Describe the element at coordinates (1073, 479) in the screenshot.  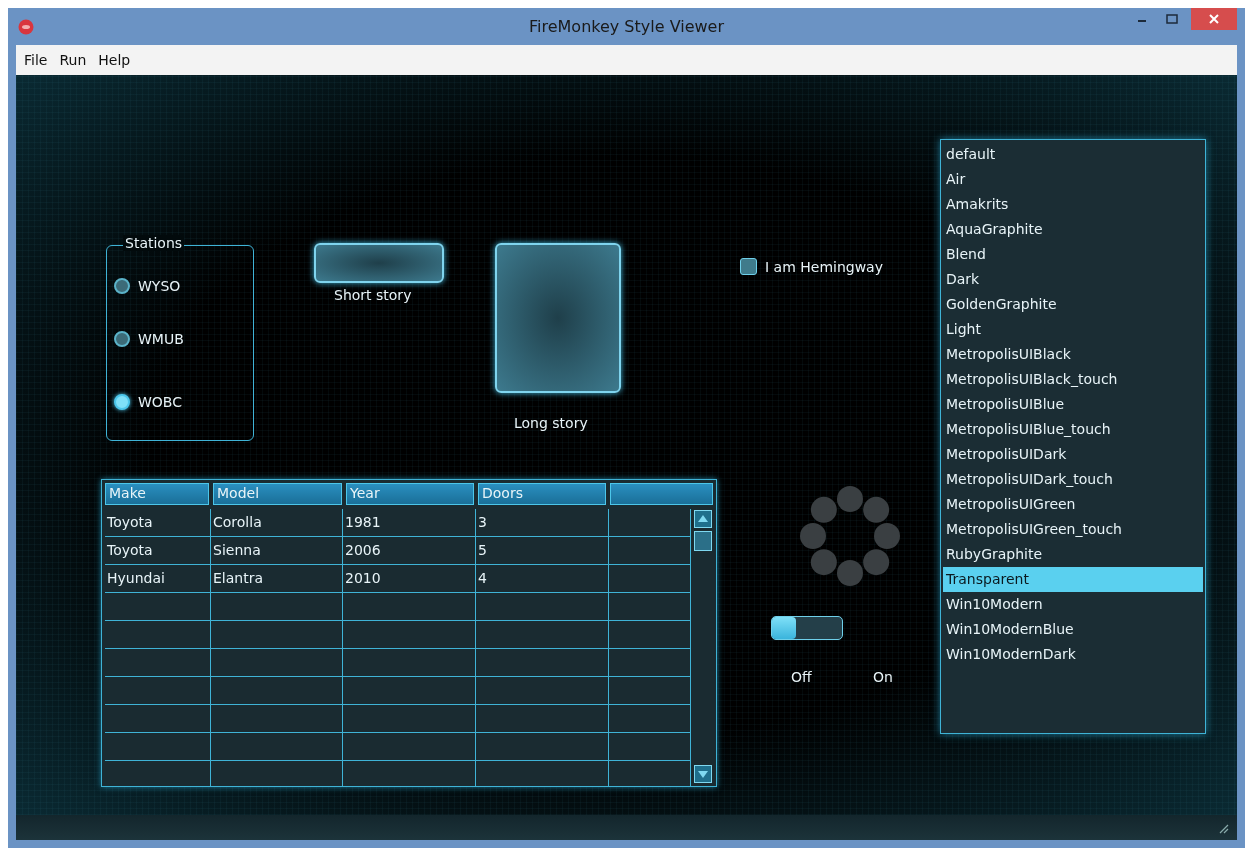
I see `list-item: MetropolisUIDark_touch` at that location.